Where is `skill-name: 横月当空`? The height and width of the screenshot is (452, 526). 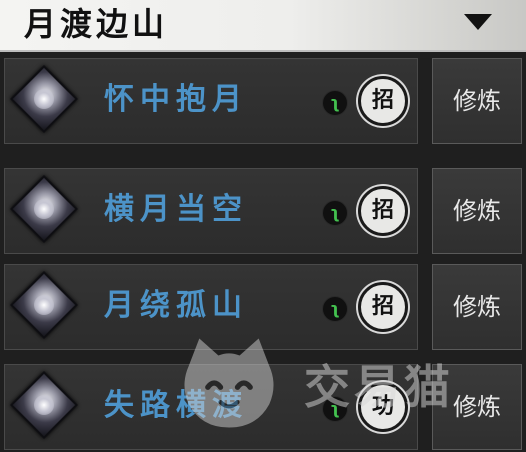 skill-name: 横月当空 is located at coordinates (176, 209).